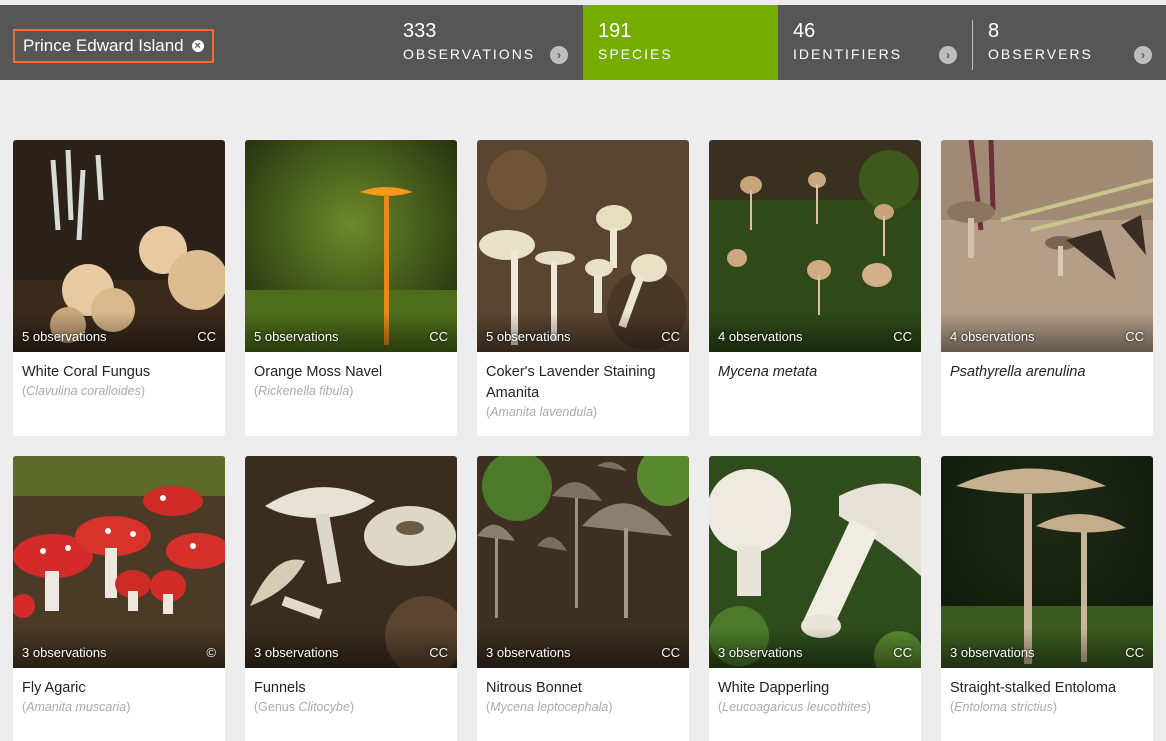 The height and width of the screenshot is (741, 1166). Describe the element at coordinates (680, 42) in the screenshot. I see `stat-species: 191 SPECIES` at that location.